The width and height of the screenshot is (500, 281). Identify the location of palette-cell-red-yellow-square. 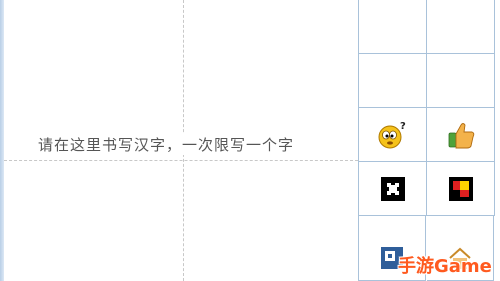
(461, 189).